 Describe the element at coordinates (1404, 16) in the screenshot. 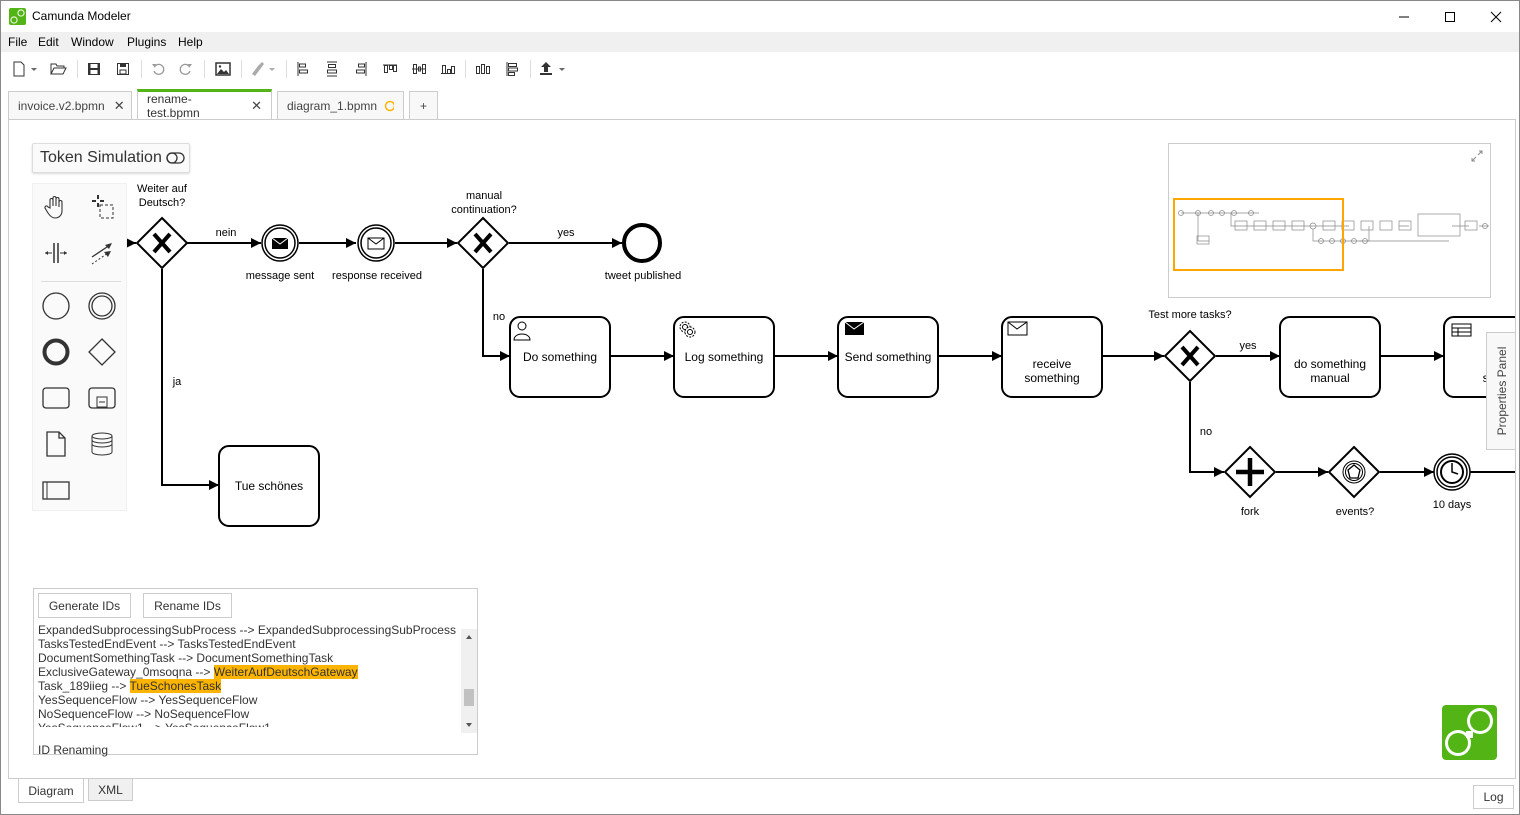

I see `minimize-button` at that location.